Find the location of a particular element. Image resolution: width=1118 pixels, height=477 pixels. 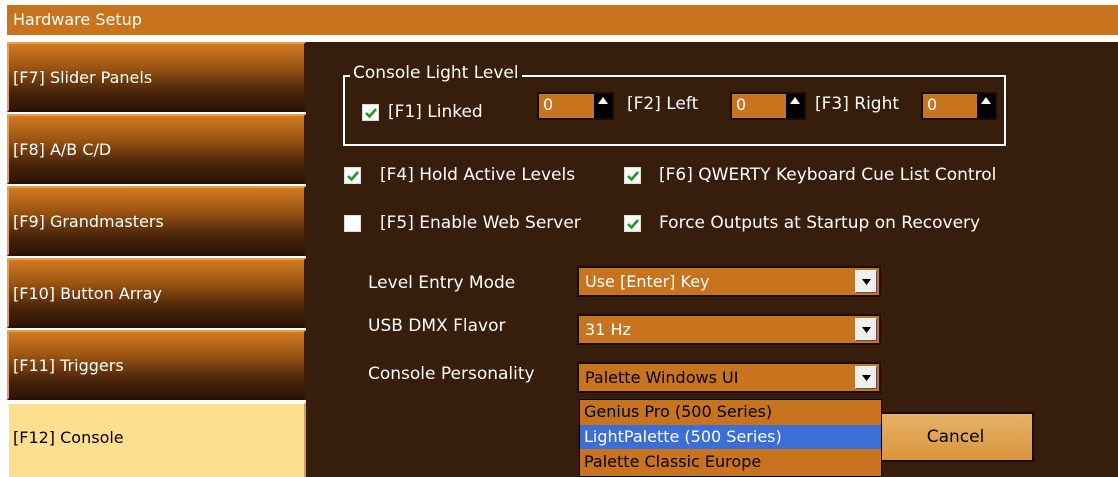

hold-active-levels-checkbox is located at coordinates (352, 175).